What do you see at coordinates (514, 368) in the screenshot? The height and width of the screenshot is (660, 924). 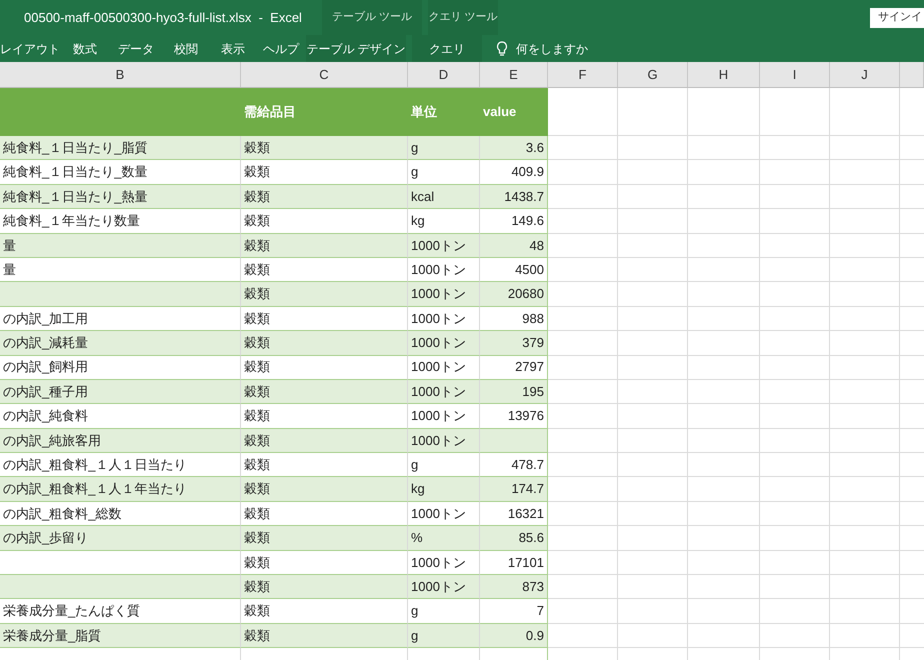 I see `table-cell: 2797` at bounding box center [514, 368].